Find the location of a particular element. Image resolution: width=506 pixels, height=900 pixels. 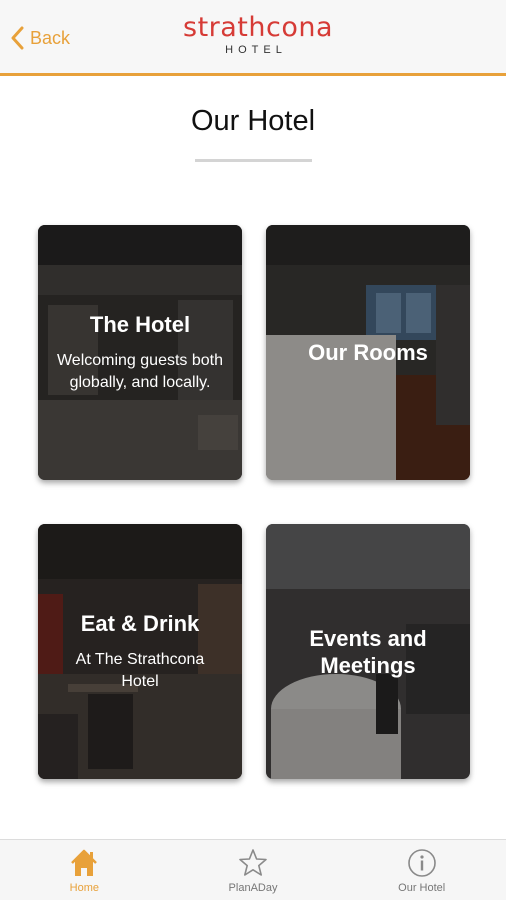

hotel-logo: strathcona HOTEL is located at coordinates (258, 36).